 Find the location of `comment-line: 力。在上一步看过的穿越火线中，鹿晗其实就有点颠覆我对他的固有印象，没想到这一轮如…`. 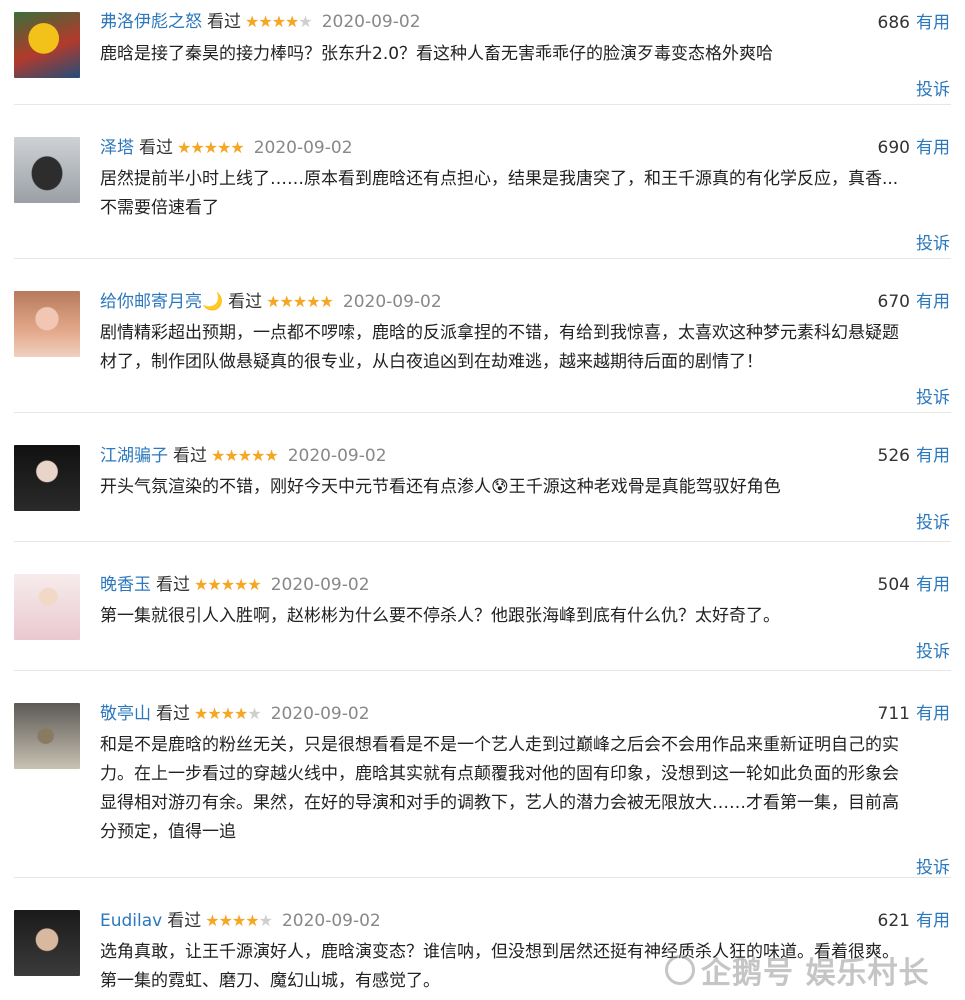

comment-line: 力。在上一步看过的穿越火线中，鹿晗其实就有点颠覆我对他的固有印象，没想到这一轮如… is located at coordinates (499, 774).